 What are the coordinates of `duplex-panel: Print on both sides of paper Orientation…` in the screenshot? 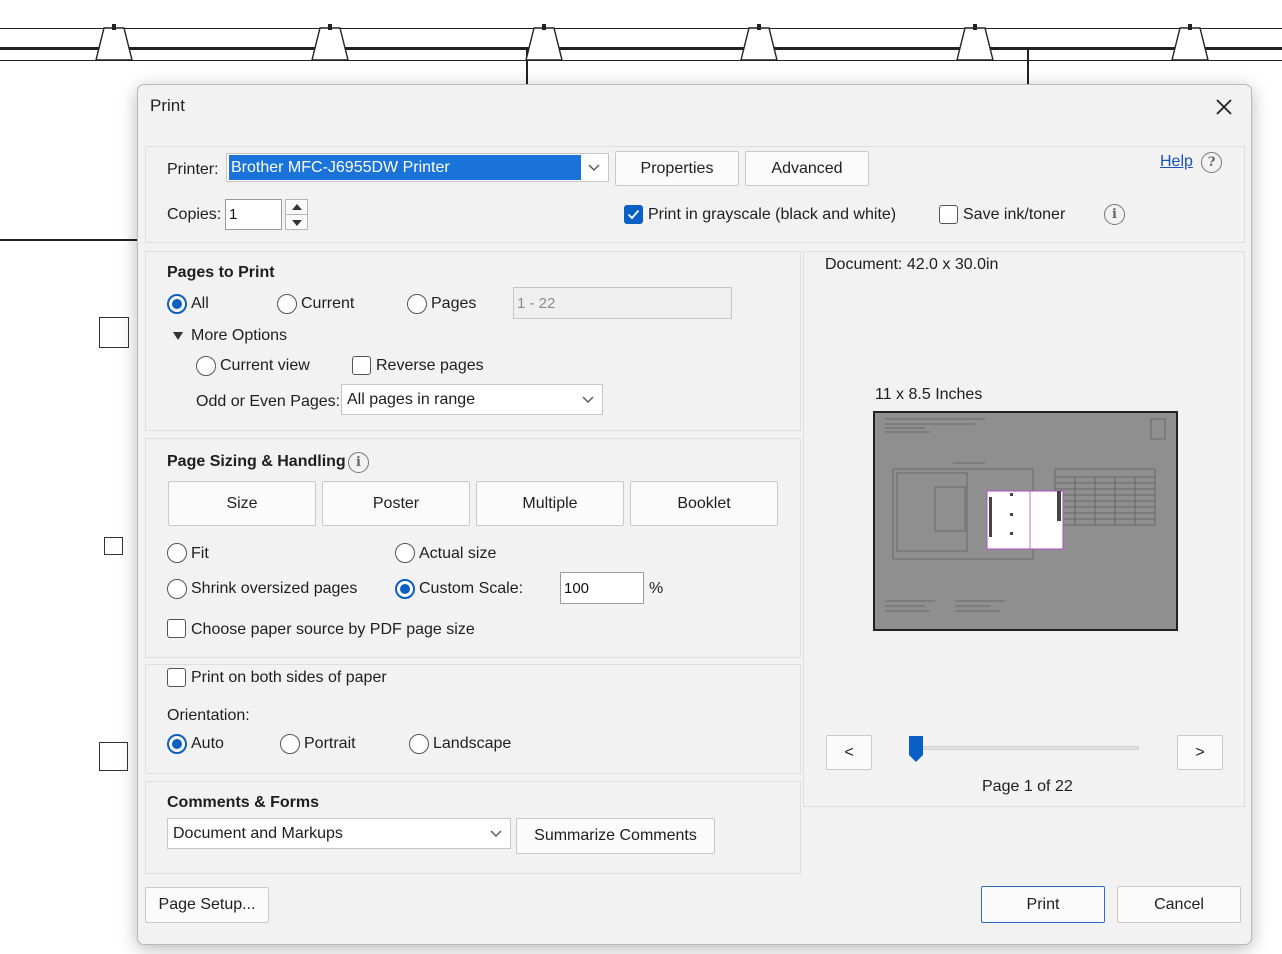 It's located at (473, 719).